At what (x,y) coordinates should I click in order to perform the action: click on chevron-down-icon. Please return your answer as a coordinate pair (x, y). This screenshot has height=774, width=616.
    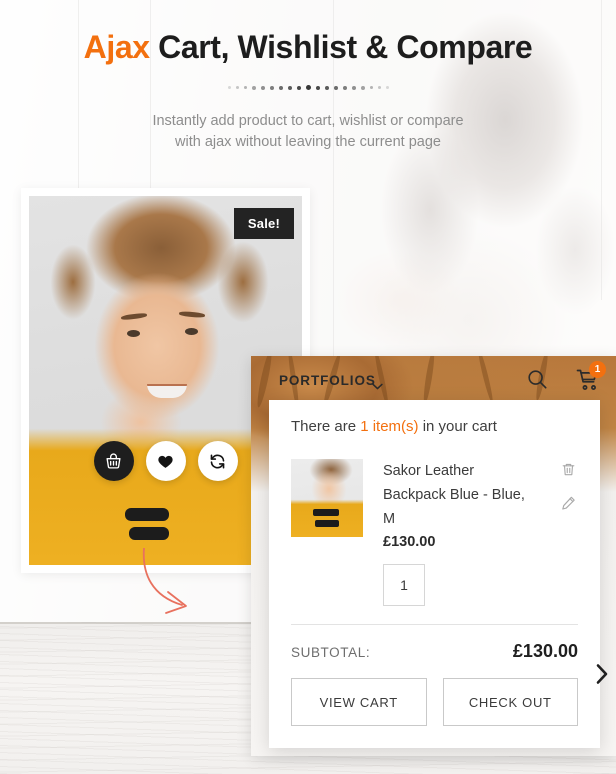
    Looking at the image, I should click on (377, 386).